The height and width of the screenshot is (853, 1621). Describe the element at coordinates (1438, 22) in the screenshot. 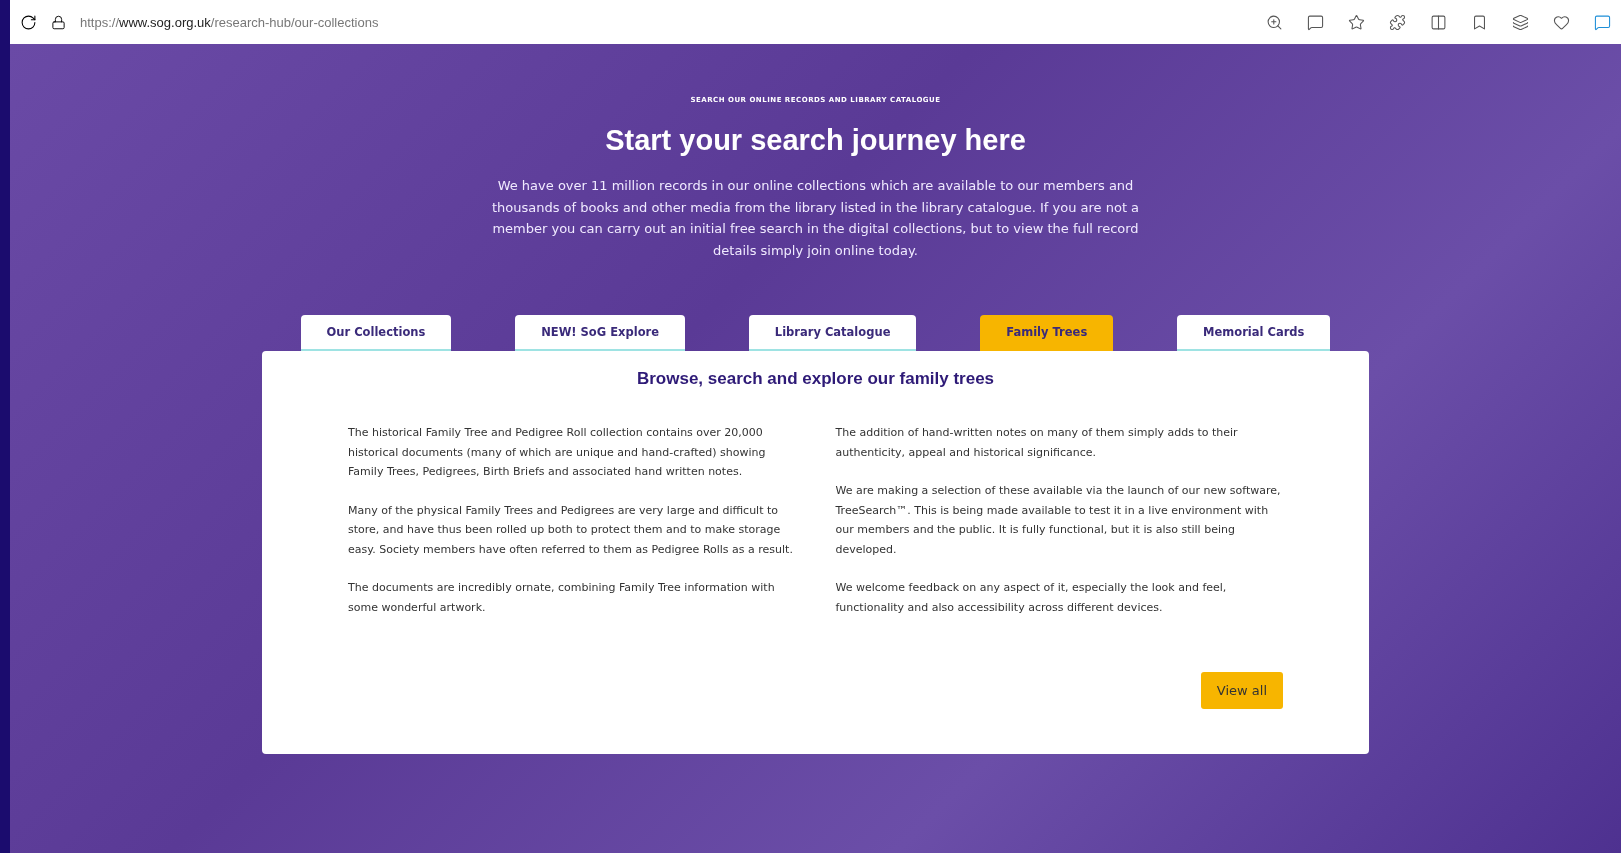

I see `split-screen-icon` at that location.